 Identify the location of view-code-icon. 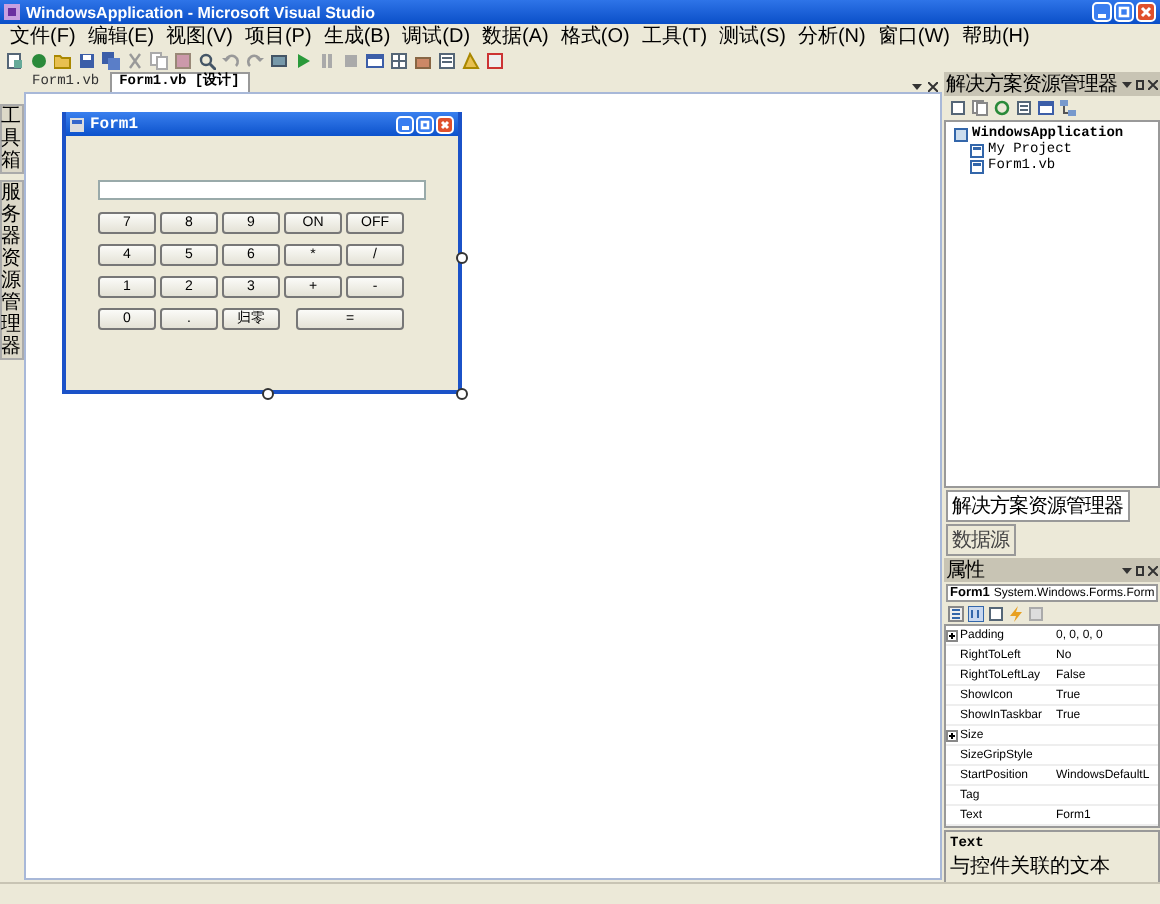
(1024, 108).